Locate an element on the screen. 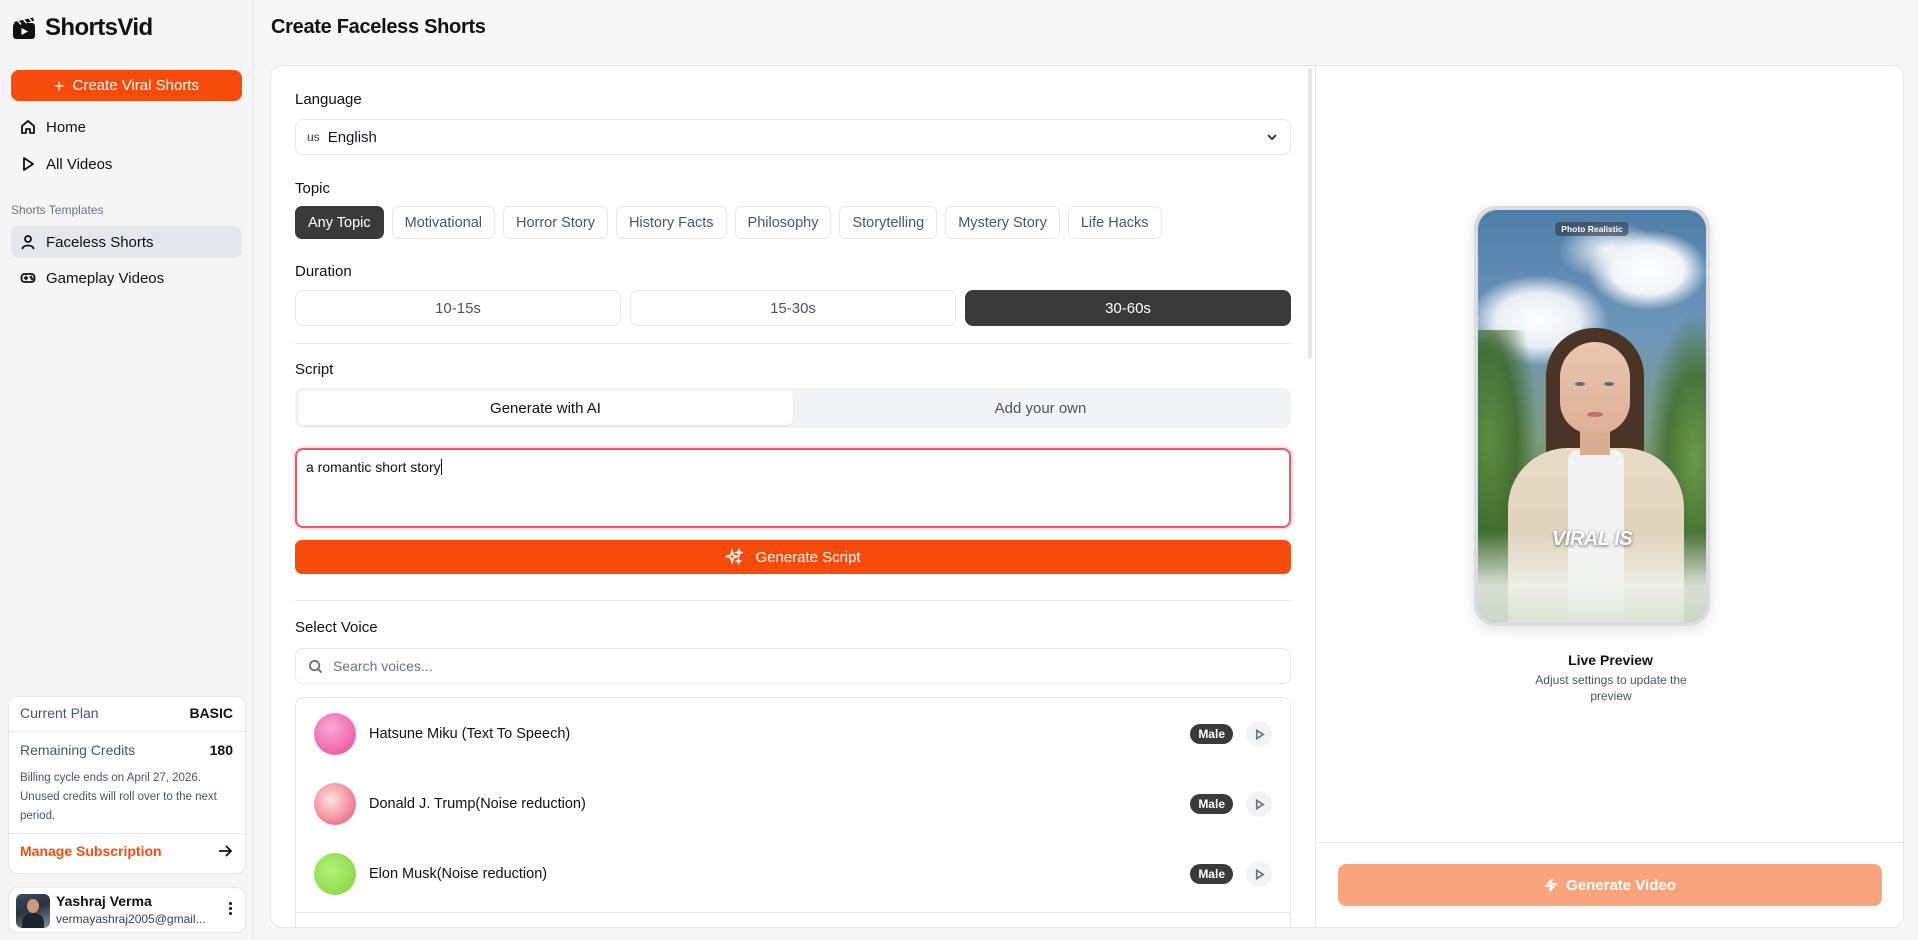 Image resolution: width=1918 pixels, height=940 pixels. tab-generate-with-ai: Generate with AI is located at coordinates (545, 408).